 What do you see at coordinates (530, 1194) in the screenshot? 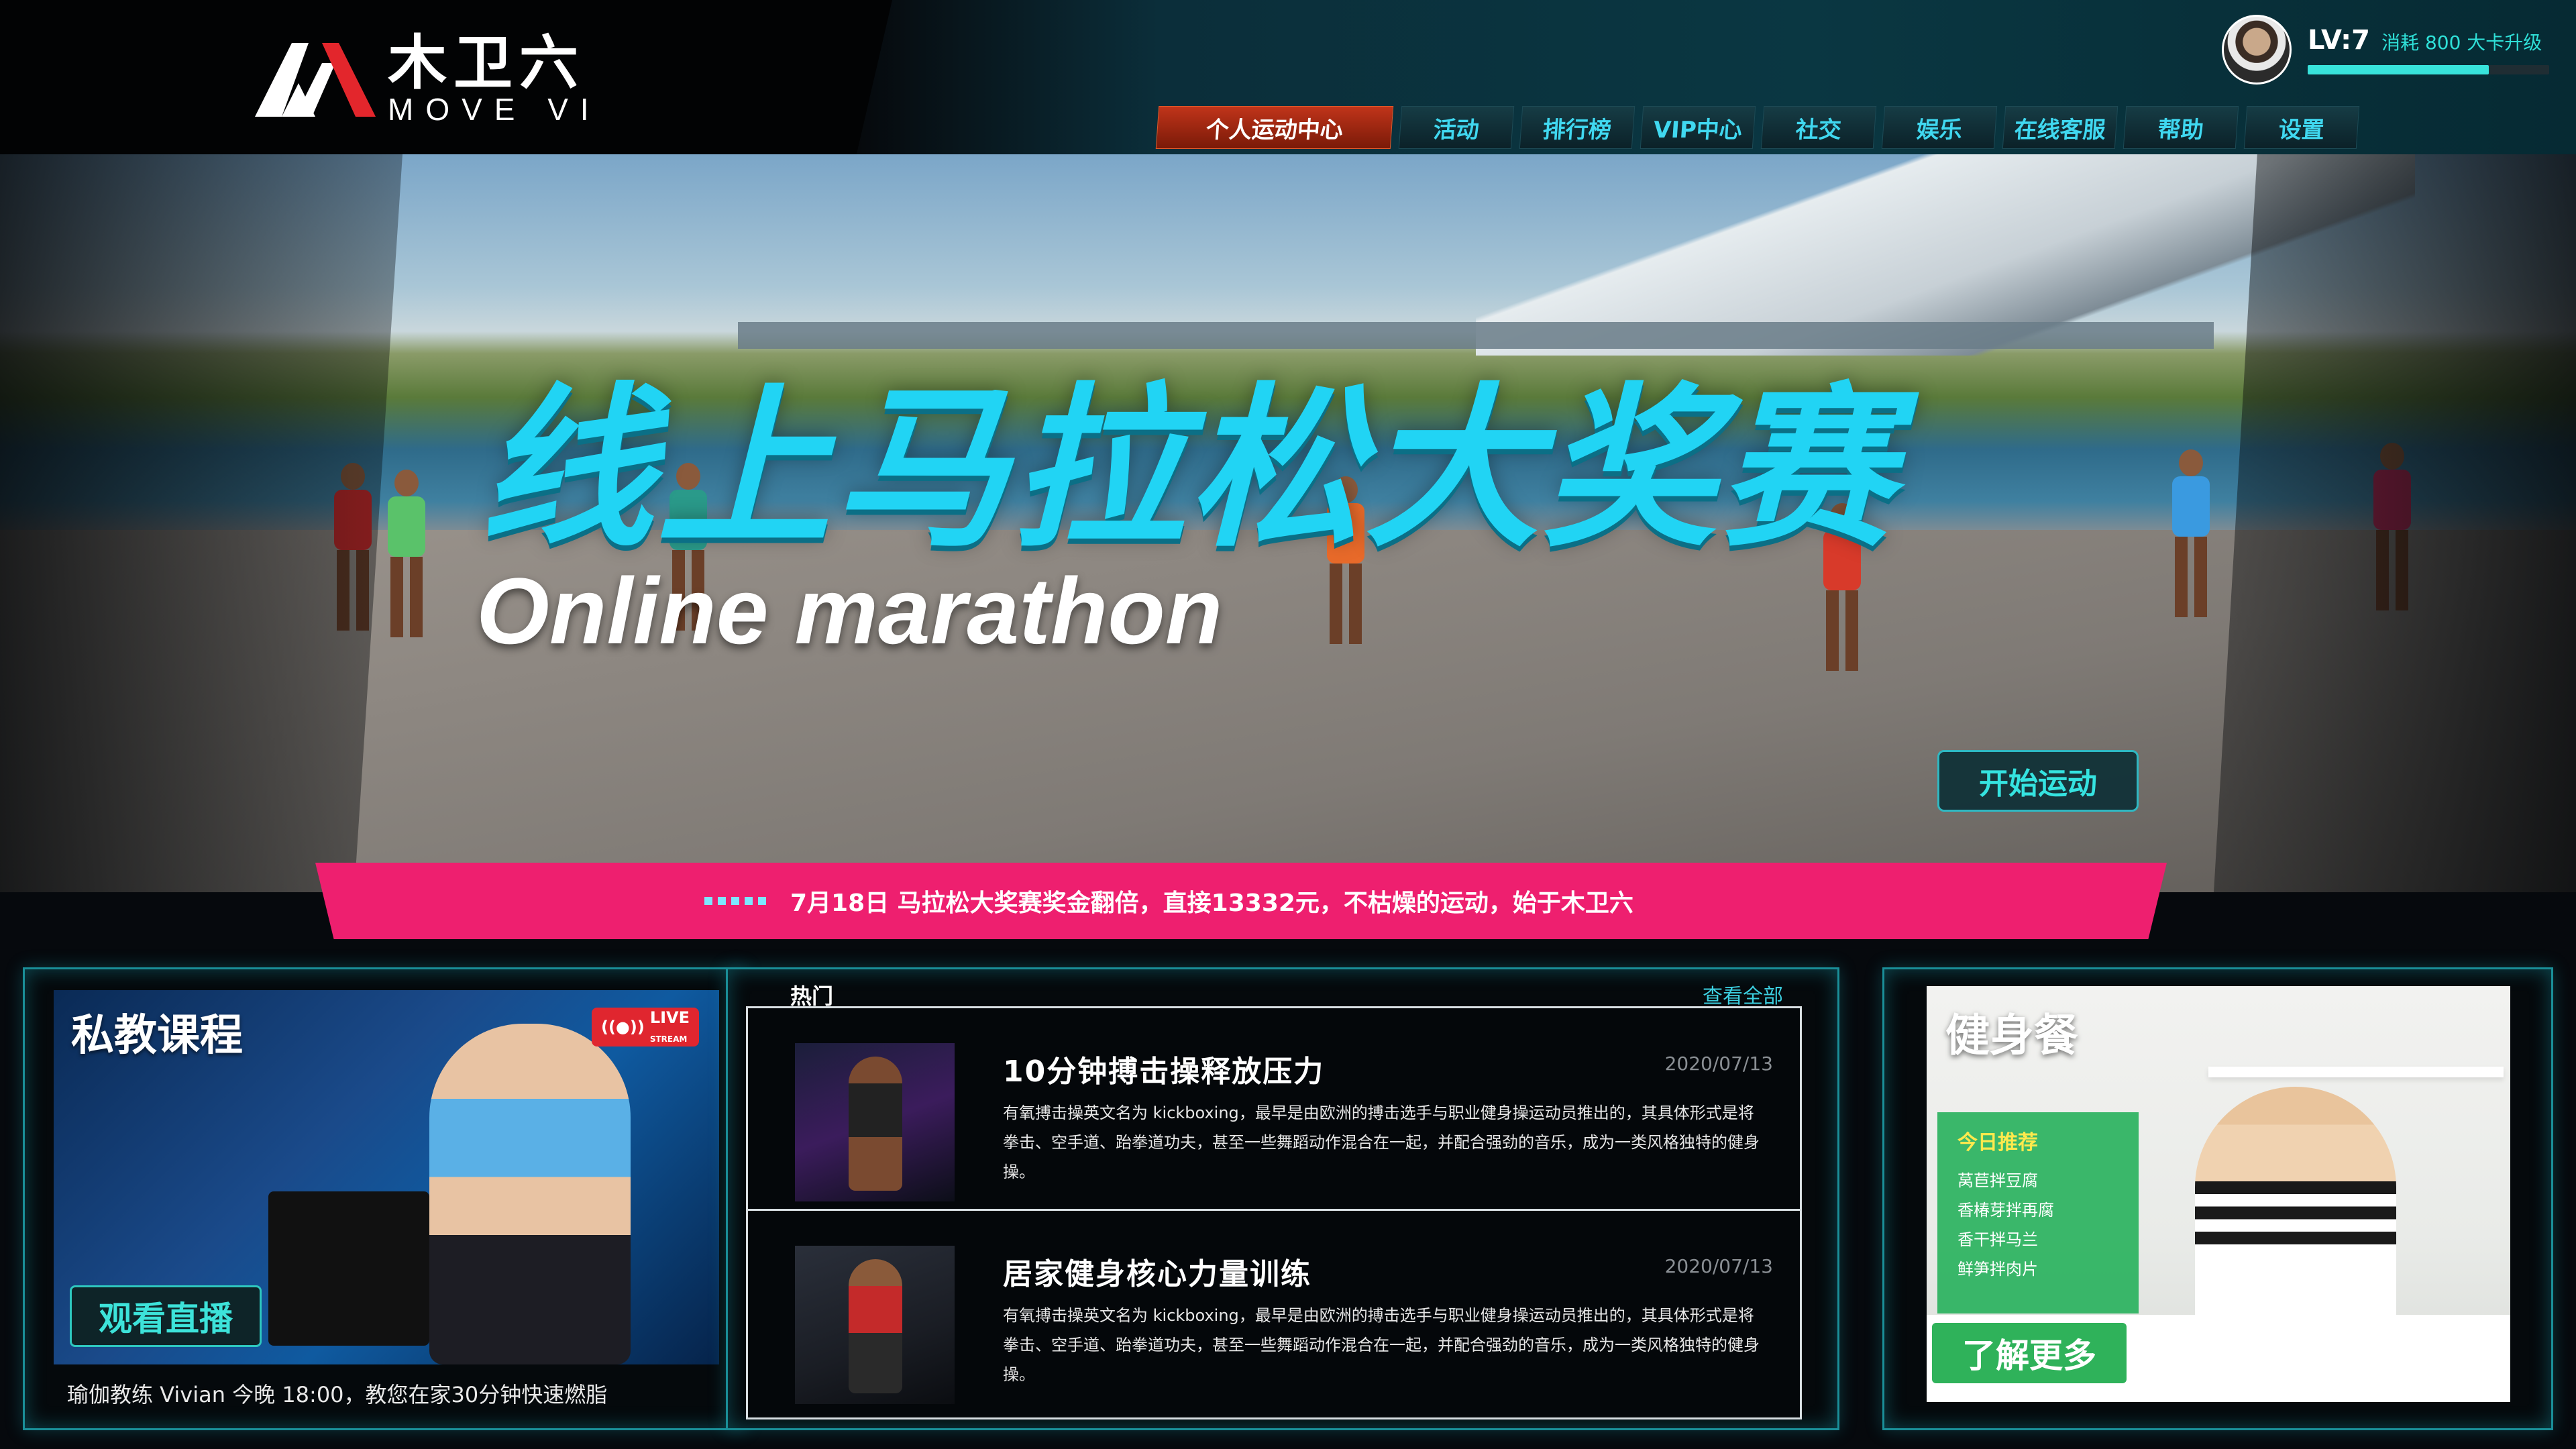
I see `coach-image` at bounding box center [530, 1194].